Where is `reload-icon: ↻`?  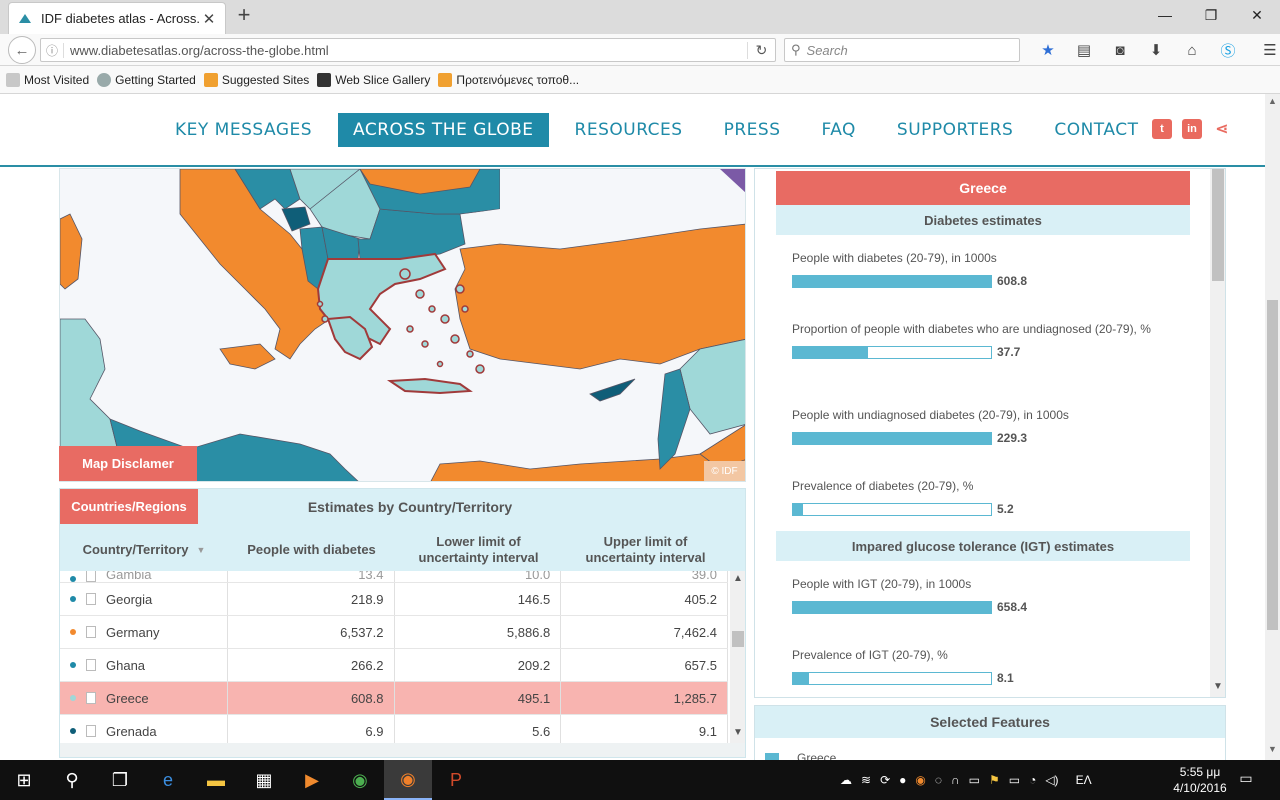 reload-icon: ↻ is located at coordinates (761, 50).